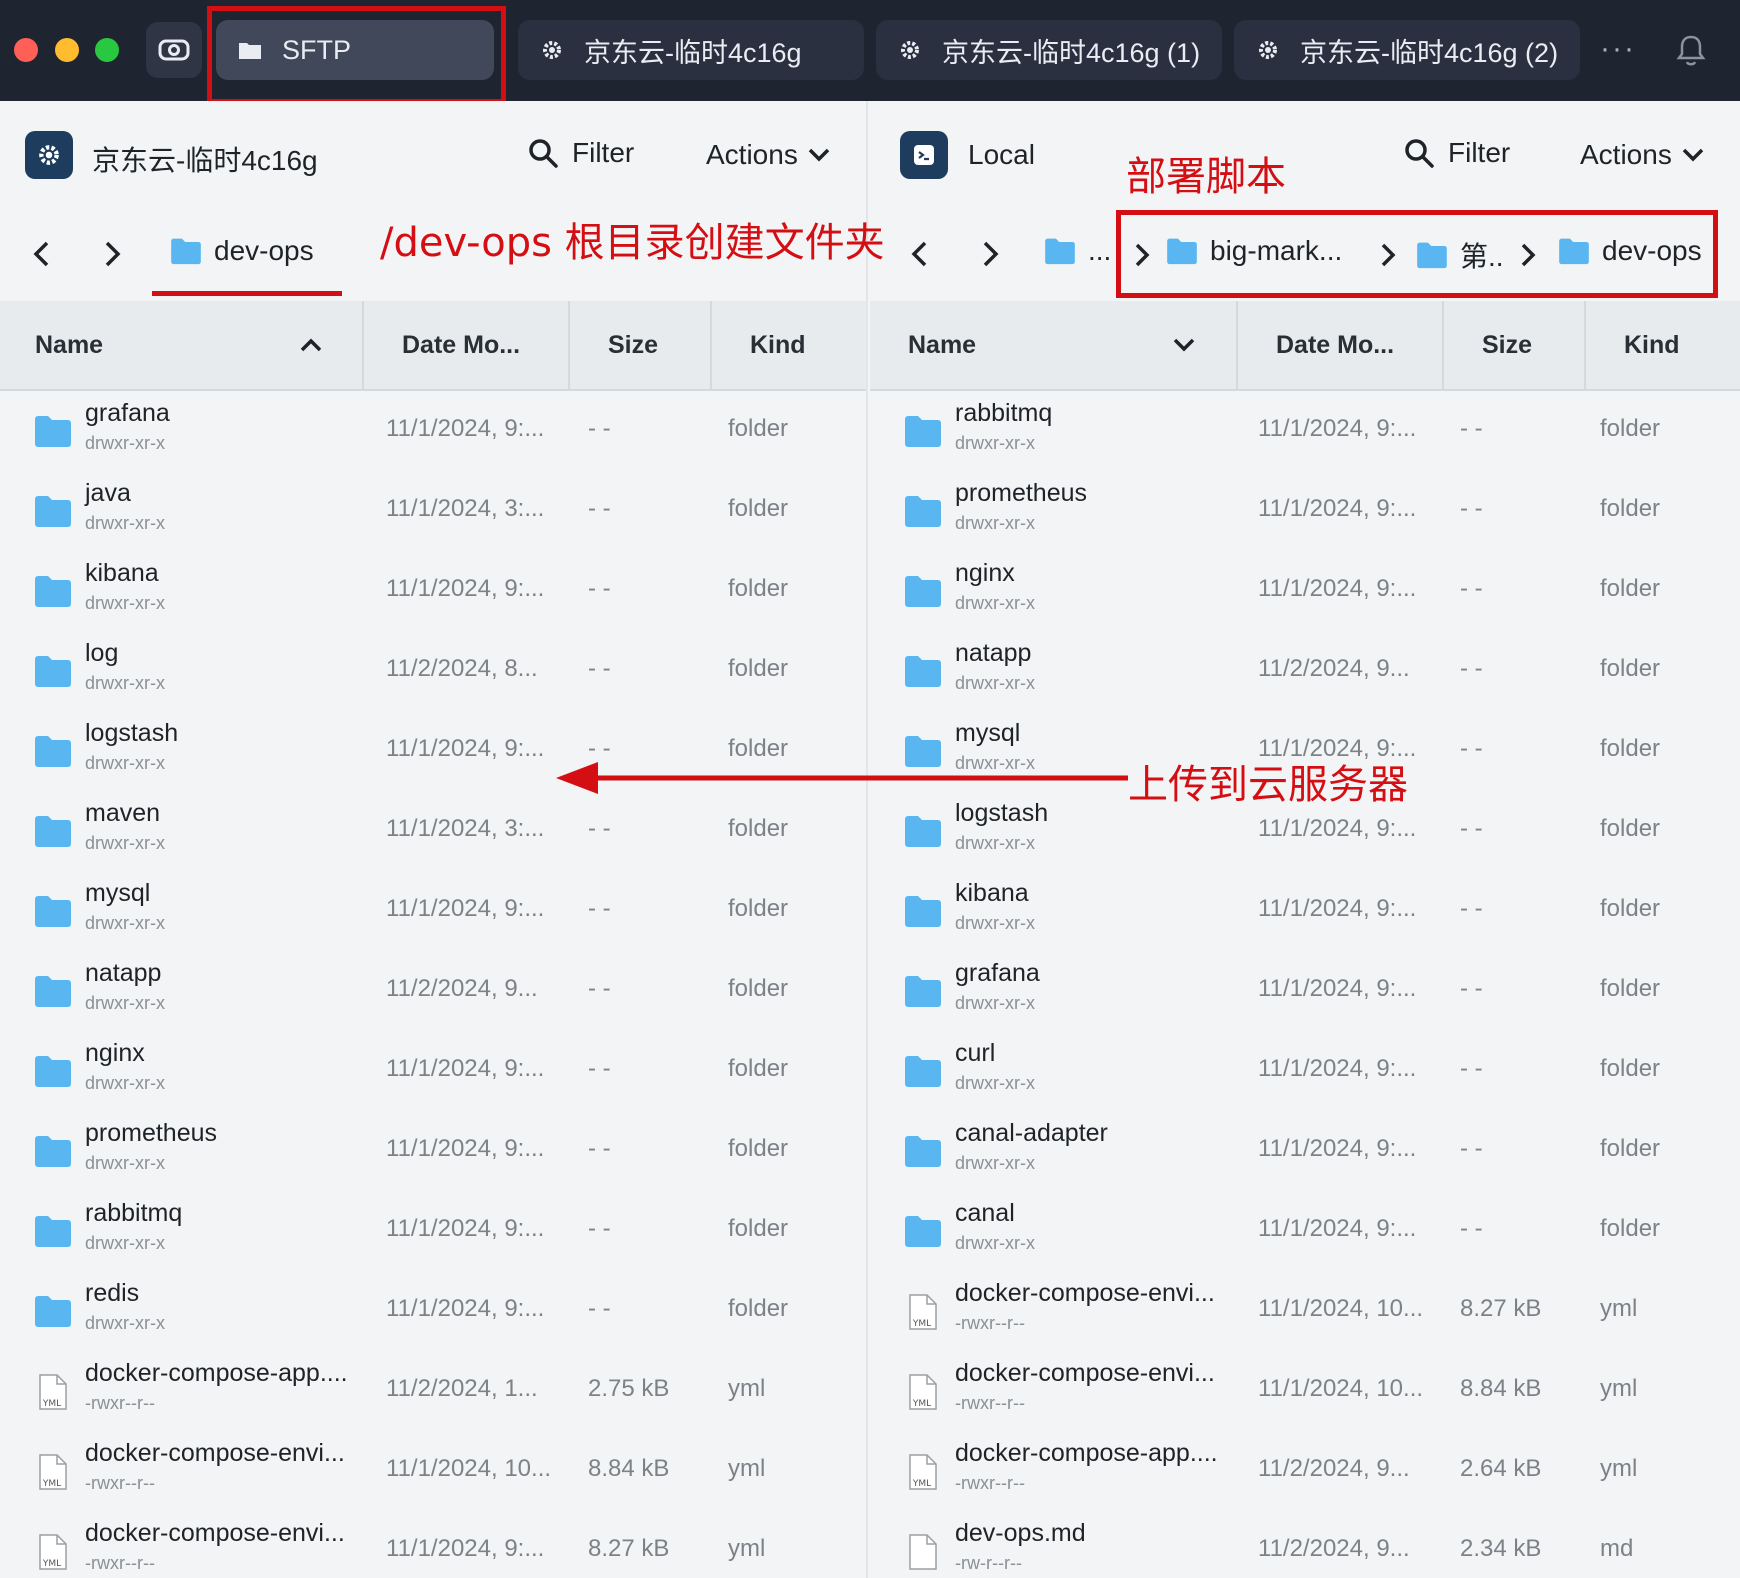 The image size is (1740, 1578). I want to click on table-row: curl drwxr-xr-x 11/1/2024, 9:... - - folder, so click(1305, 1071).